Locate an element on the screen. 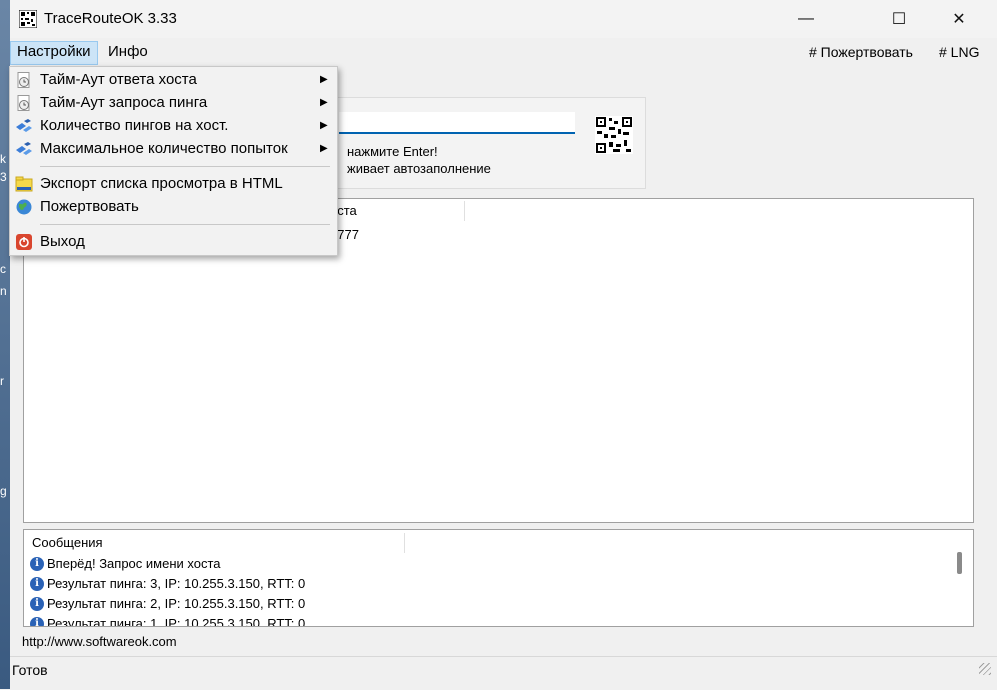 Image resolution: width=997 pixels, height=690 pixels. menu-item-exit: Выход is located at coordinates (173, 242).